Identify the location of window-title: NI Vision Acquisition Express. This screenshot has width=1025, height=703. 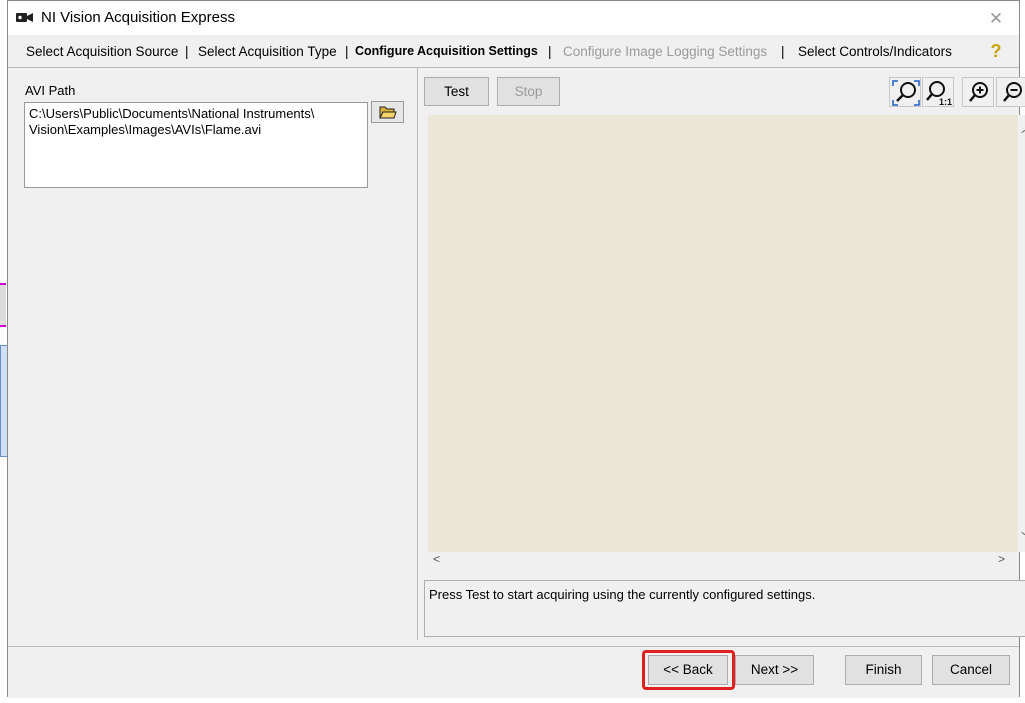
(138, 17).